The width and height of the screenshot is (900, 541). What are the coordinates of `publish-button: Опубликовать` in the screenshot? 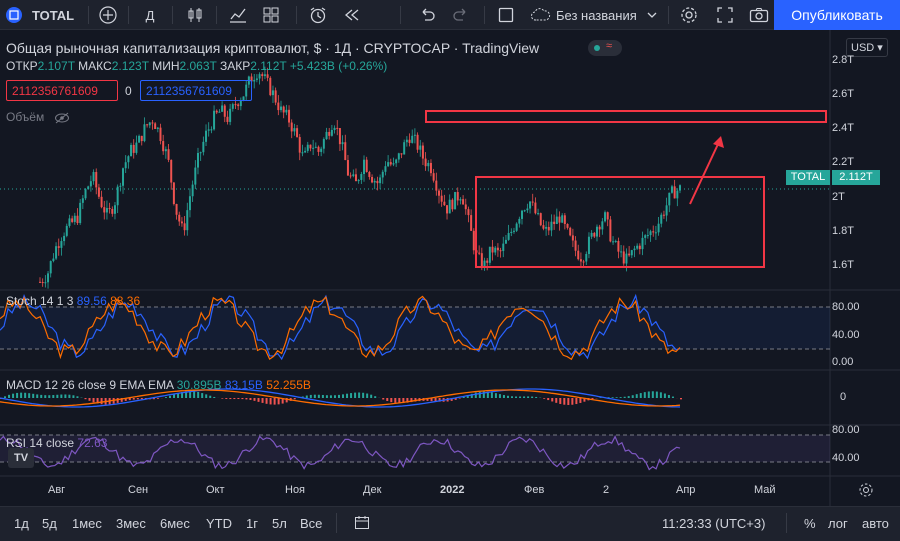 It's located at (837, 15).